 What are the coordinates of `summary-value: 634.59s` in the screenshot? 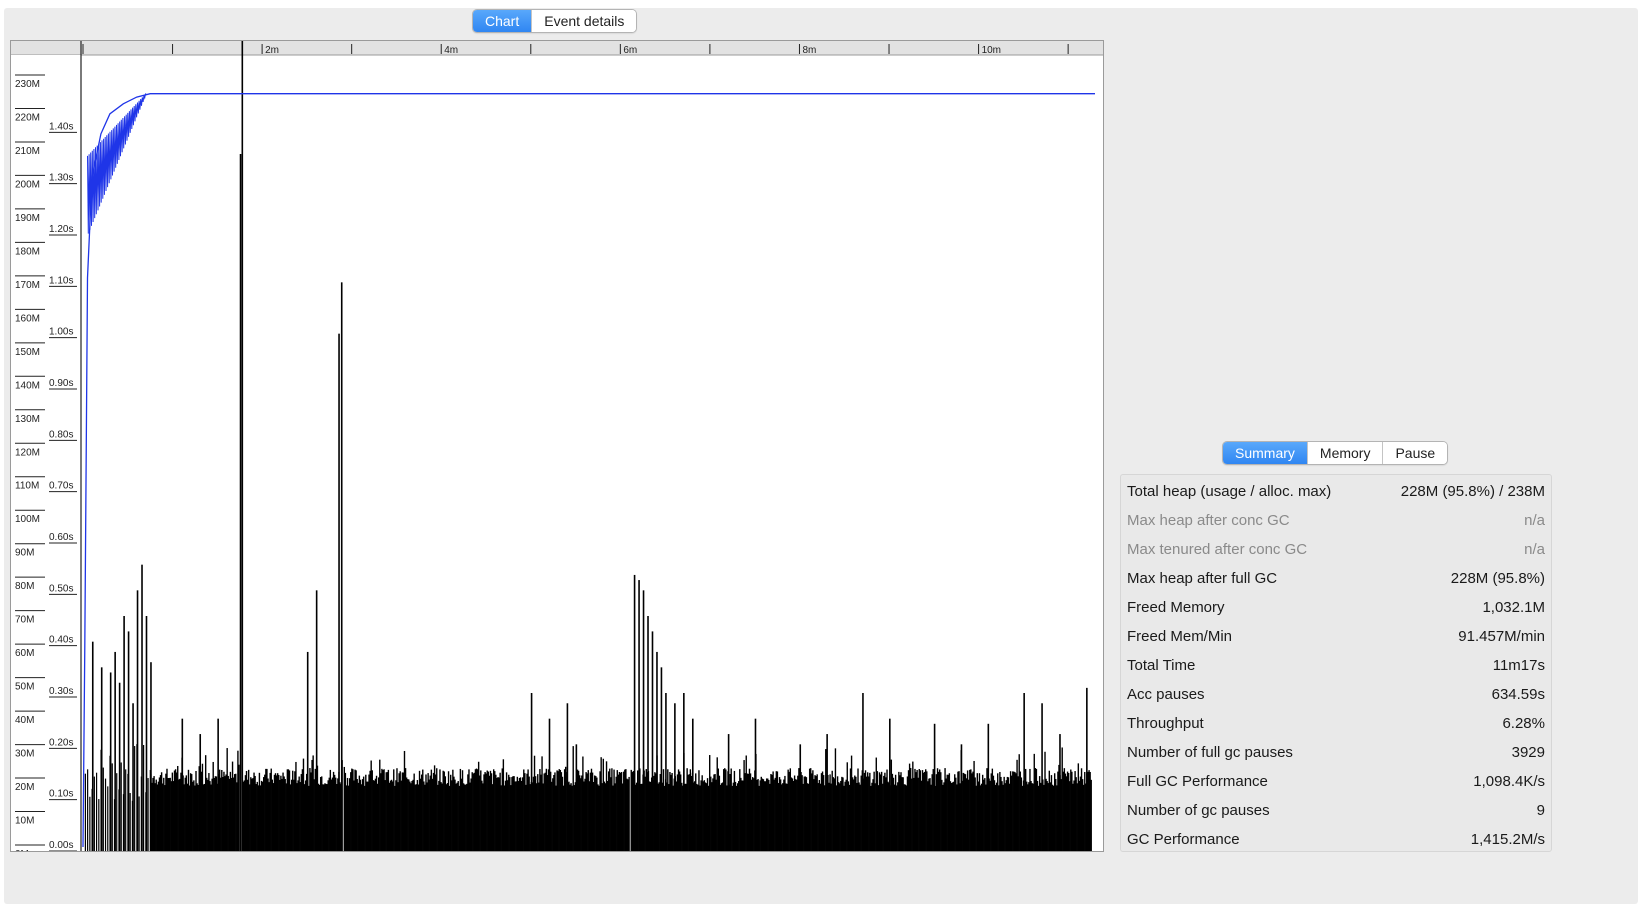 It's located at (1518, 694).